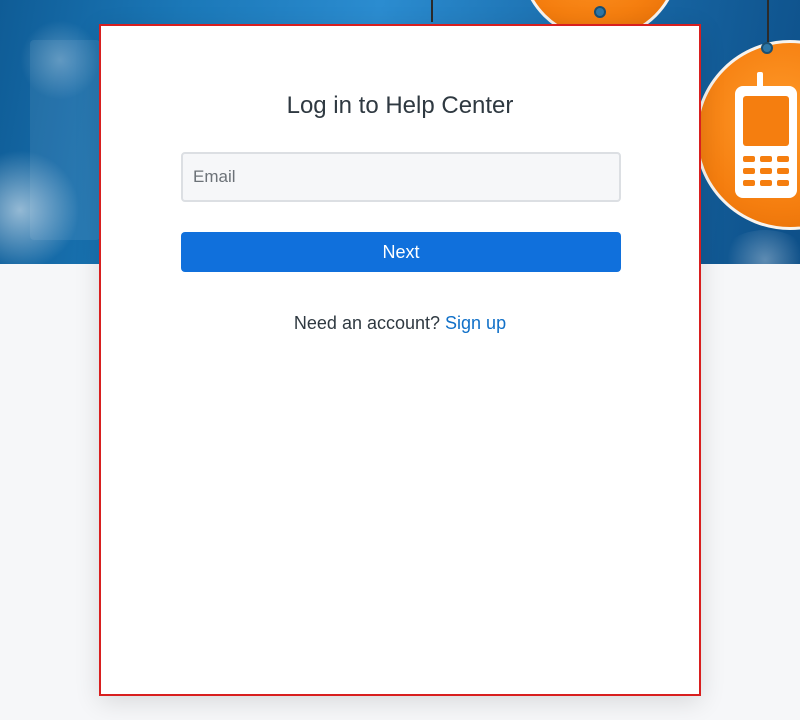 This screenshot has height=720, width=800. Describe the element at coordinates (401, 177) in the screenshot. I see `email-field` at that location.